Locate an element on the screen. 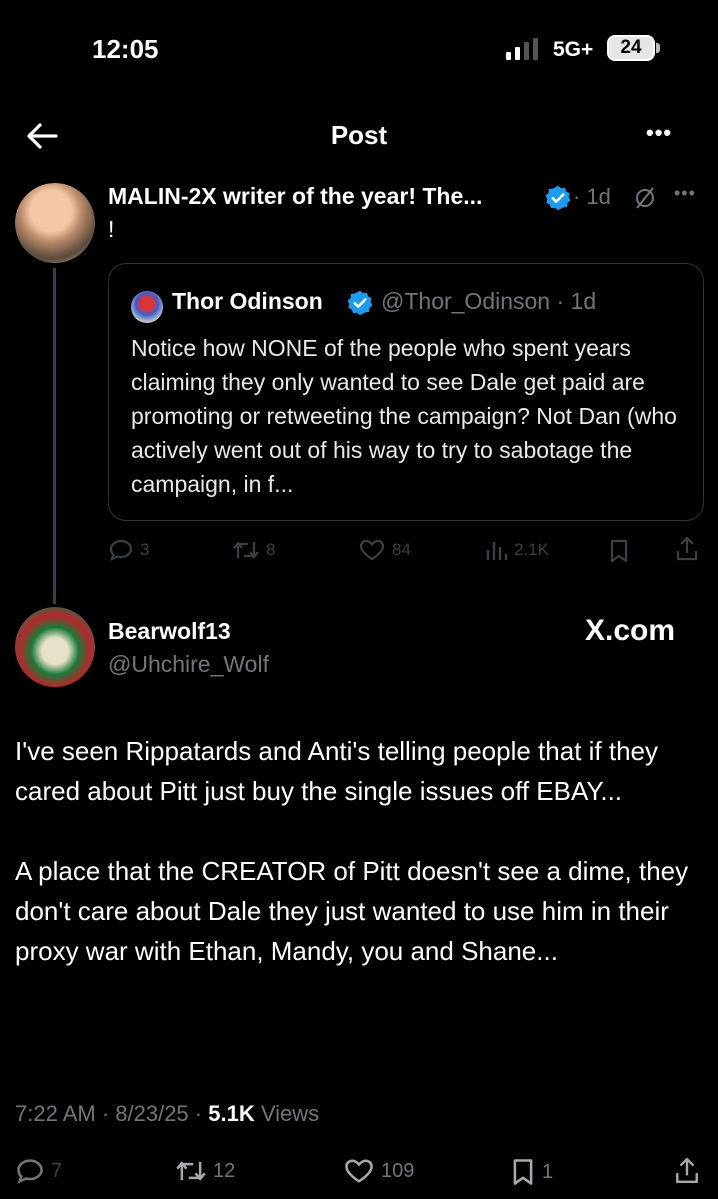 The height and width of the screenshot is (1199, 718). reply-button: 3 is located at coordinates (128, 550).